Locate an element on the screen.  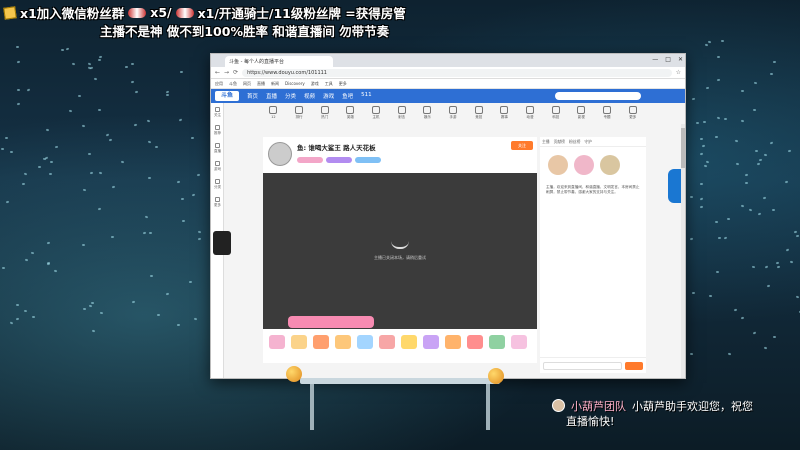
bookmark-2: 网页 is located at coordinates (247, 84).